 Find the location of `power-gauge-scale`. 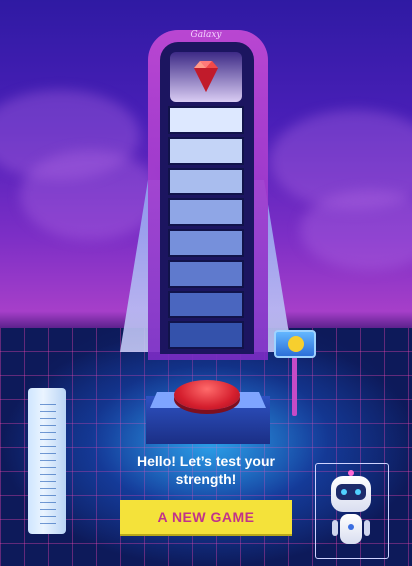

power-gauge-scale is located at coordinates (48, 461).